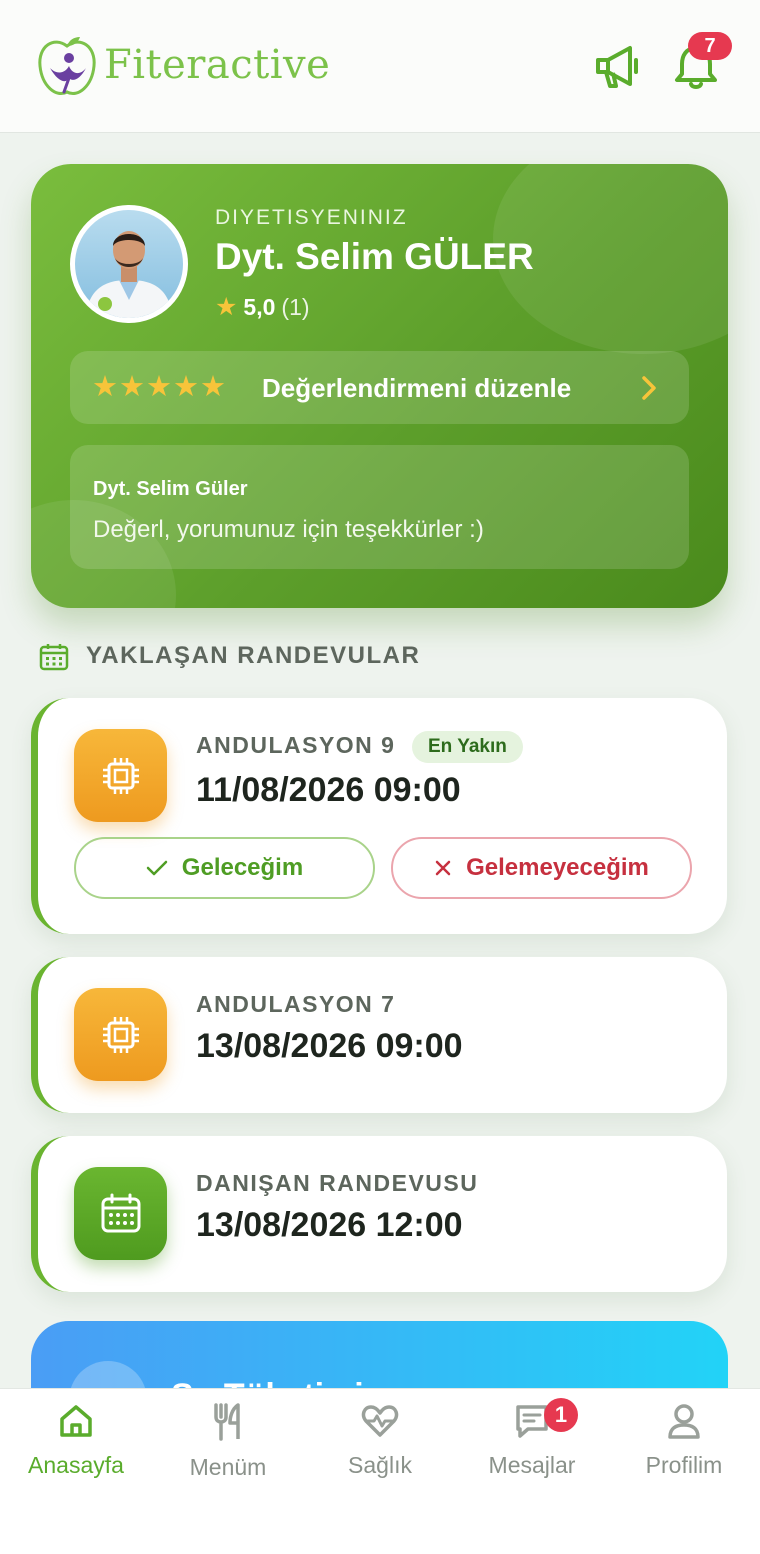 The width and height of the screenshot is (760, 1554). Describe the element at coordinates (76, 1465) in the screenshot. I see `nav-label: Anasayfa` at that location.